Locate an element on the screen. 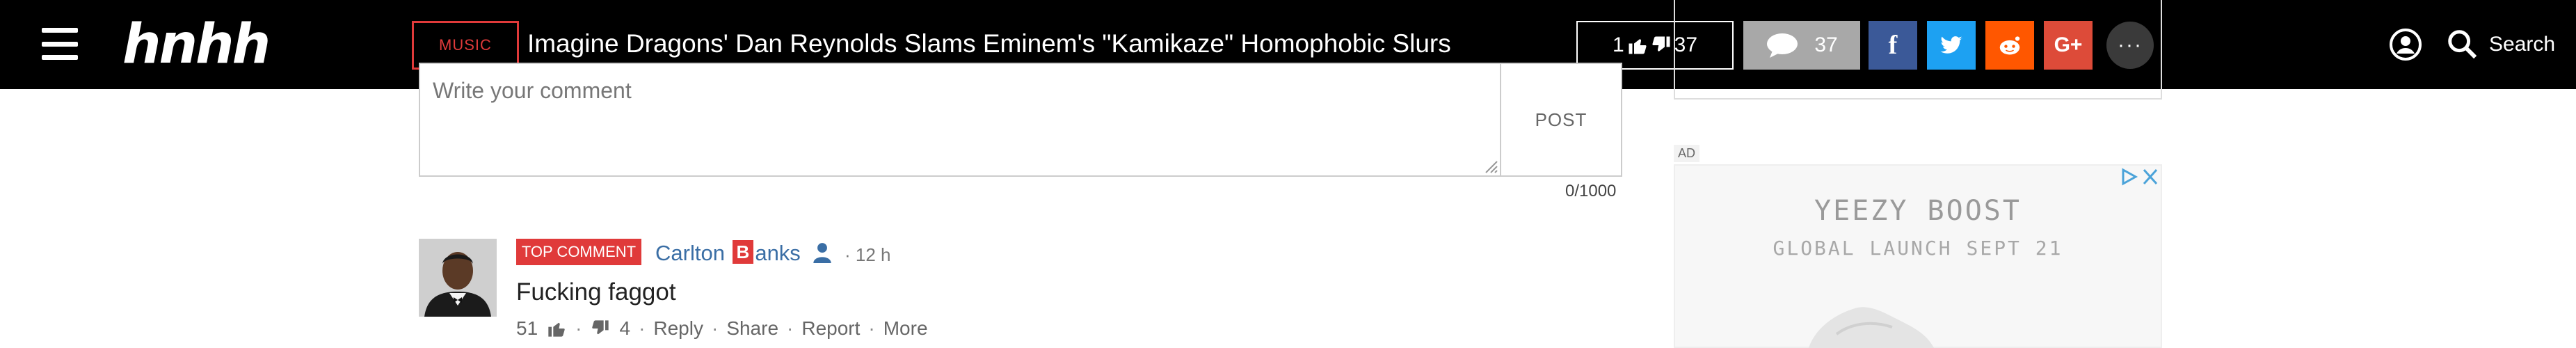 The image size is (2576, 348). comment-author-link: Carlton Banks is located at coordinates (728, 253).